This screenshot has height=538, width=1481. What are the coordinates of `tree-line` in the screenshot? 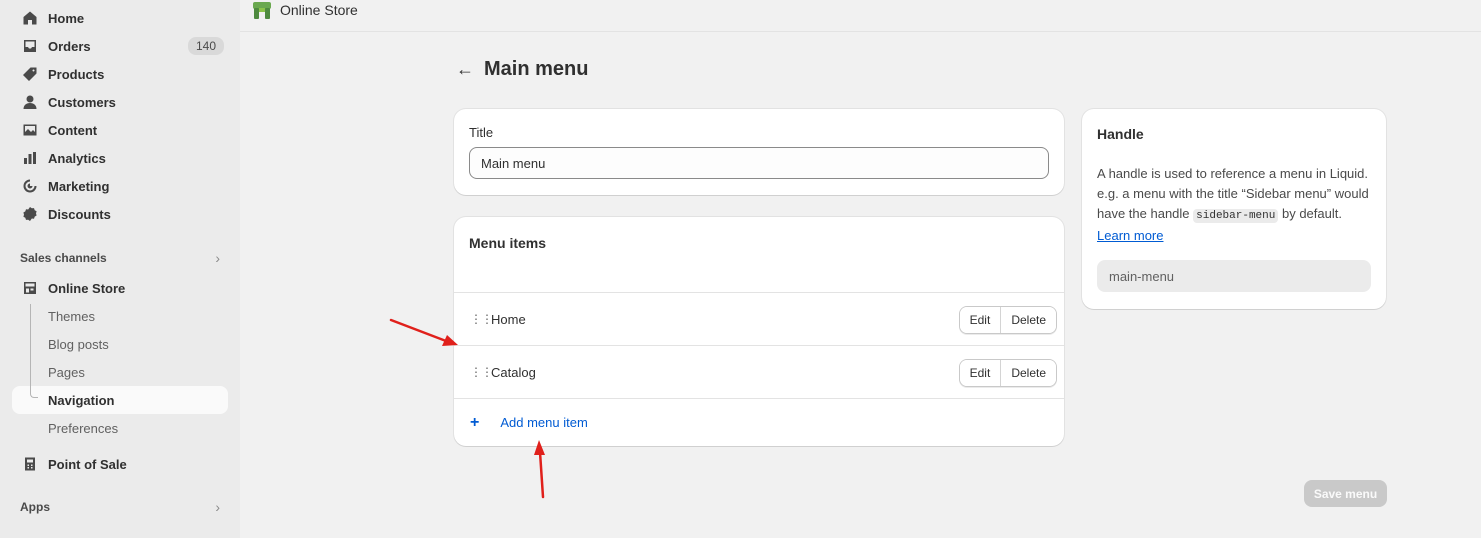 It's located at (30, 348).